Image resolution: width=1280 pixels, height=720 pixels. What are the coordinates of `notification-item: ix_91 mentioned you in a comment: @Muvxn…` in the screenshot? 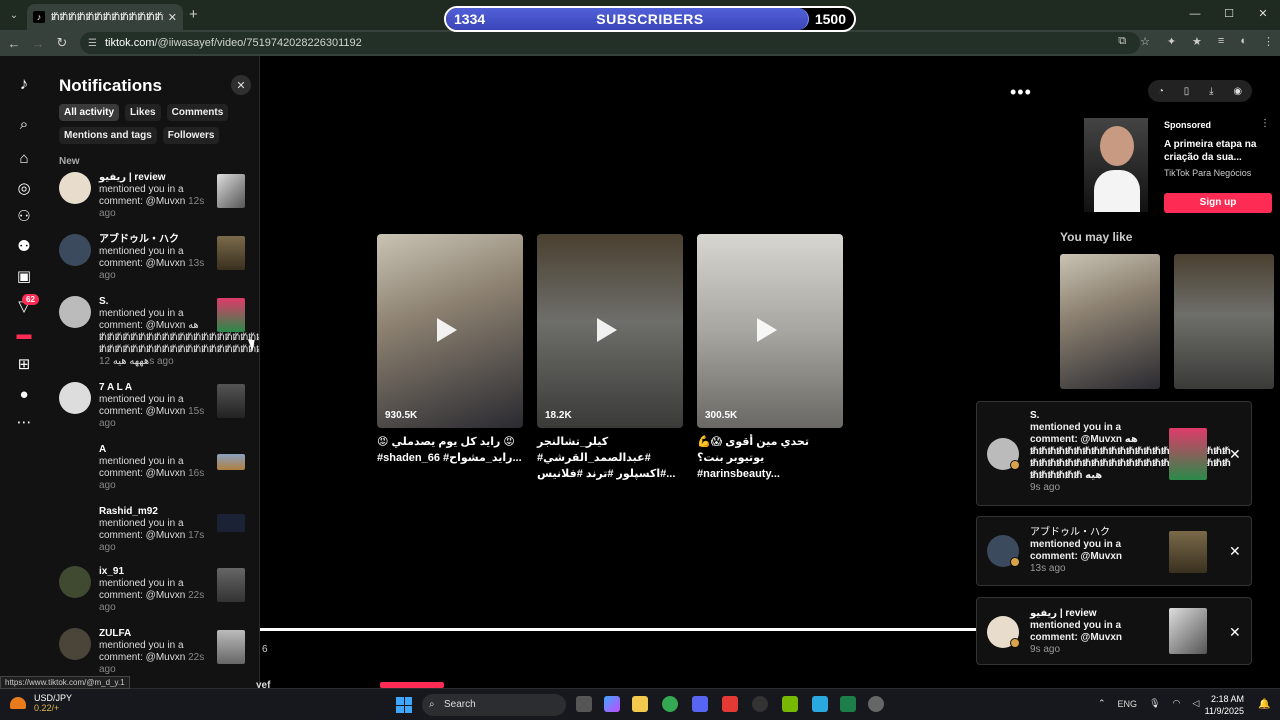 It's located at (154, 595).